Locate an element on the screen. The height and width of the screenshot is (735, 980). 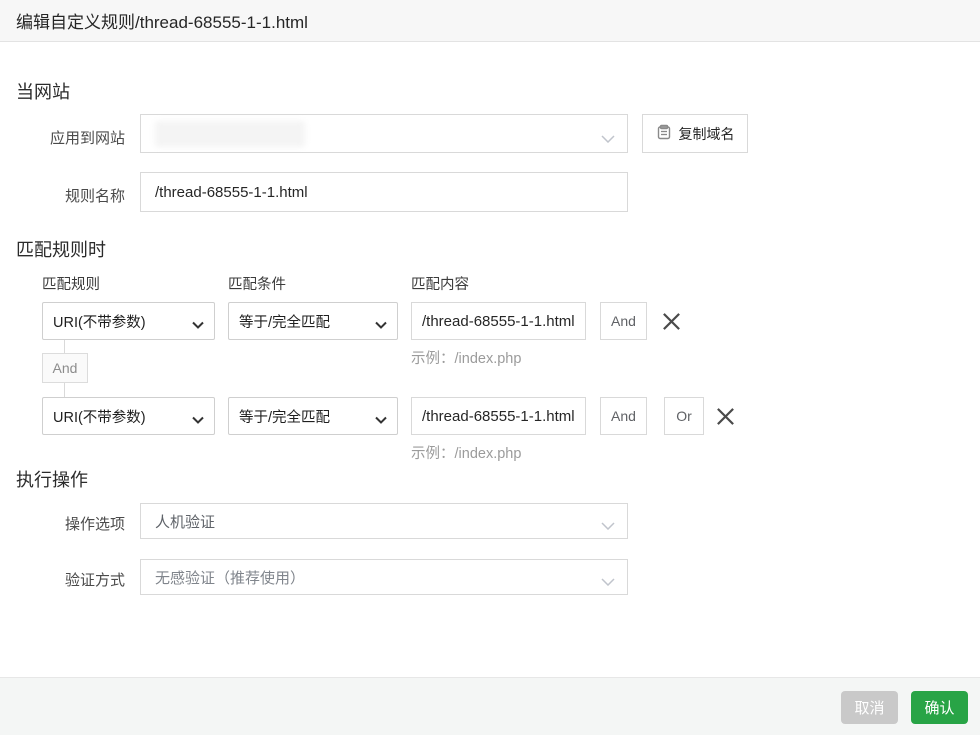
connector-and-button: And is located at coordinates (65, 368).